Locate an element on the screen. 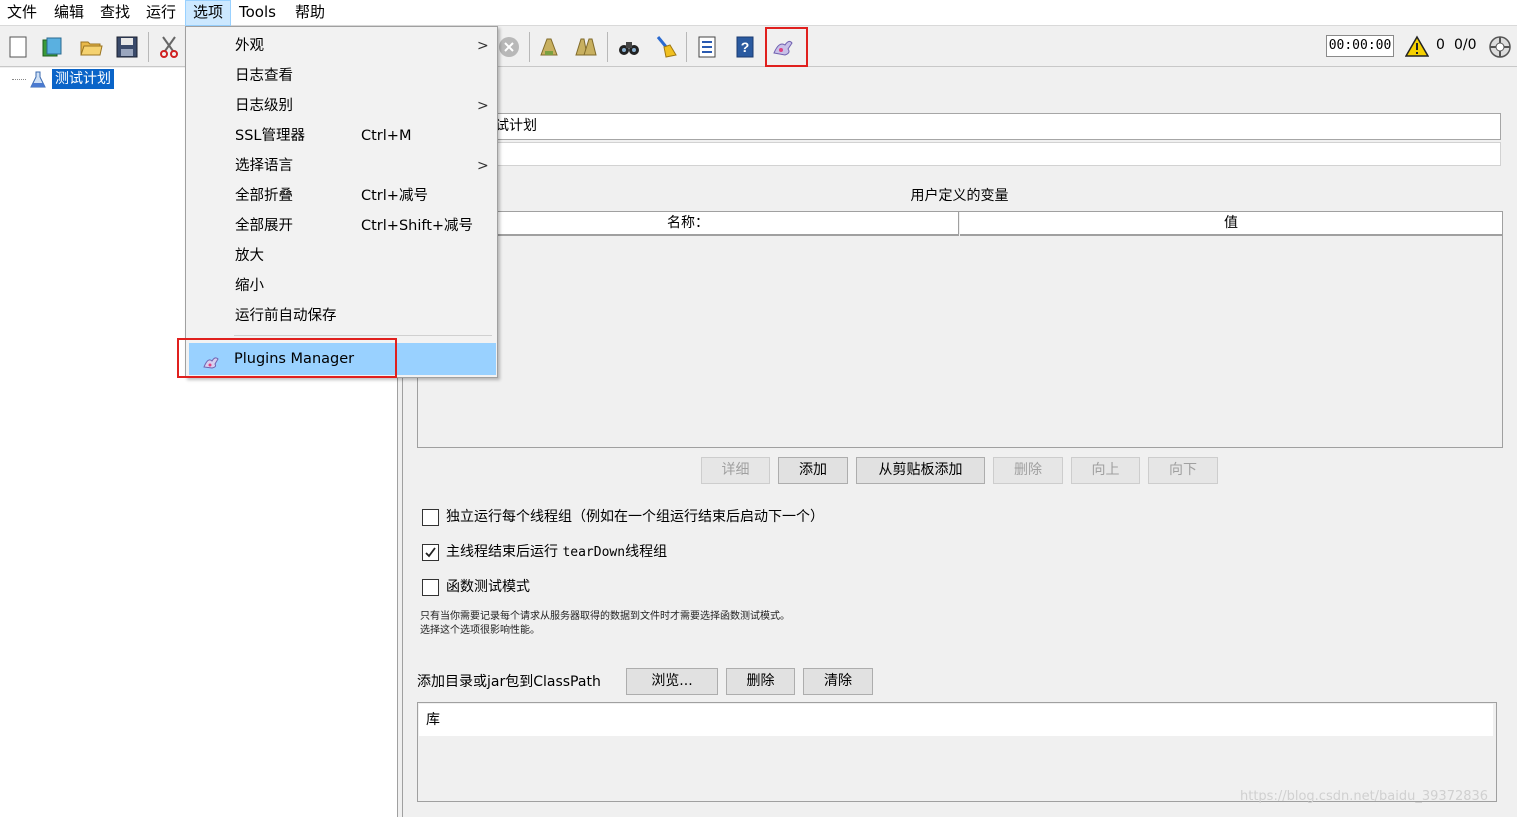 Image resolution: width=1517 pixels, height=817 pixels. menu-bar: 文件 编辑 查找 运行 选项 Tools 帮助 is located at coordinates (758, 13).